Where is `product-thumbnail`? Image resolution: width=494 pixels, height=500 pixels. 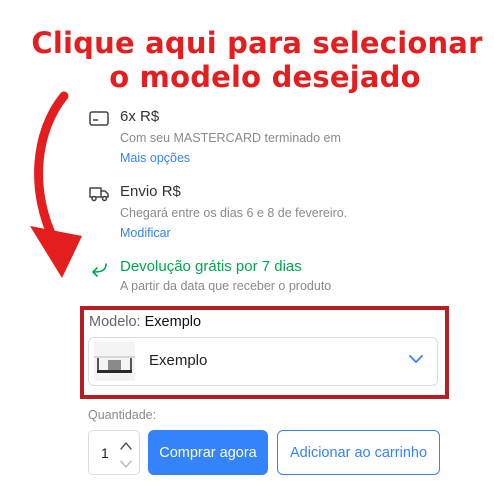
product-thumbnail is located at coordinates (114, 361).